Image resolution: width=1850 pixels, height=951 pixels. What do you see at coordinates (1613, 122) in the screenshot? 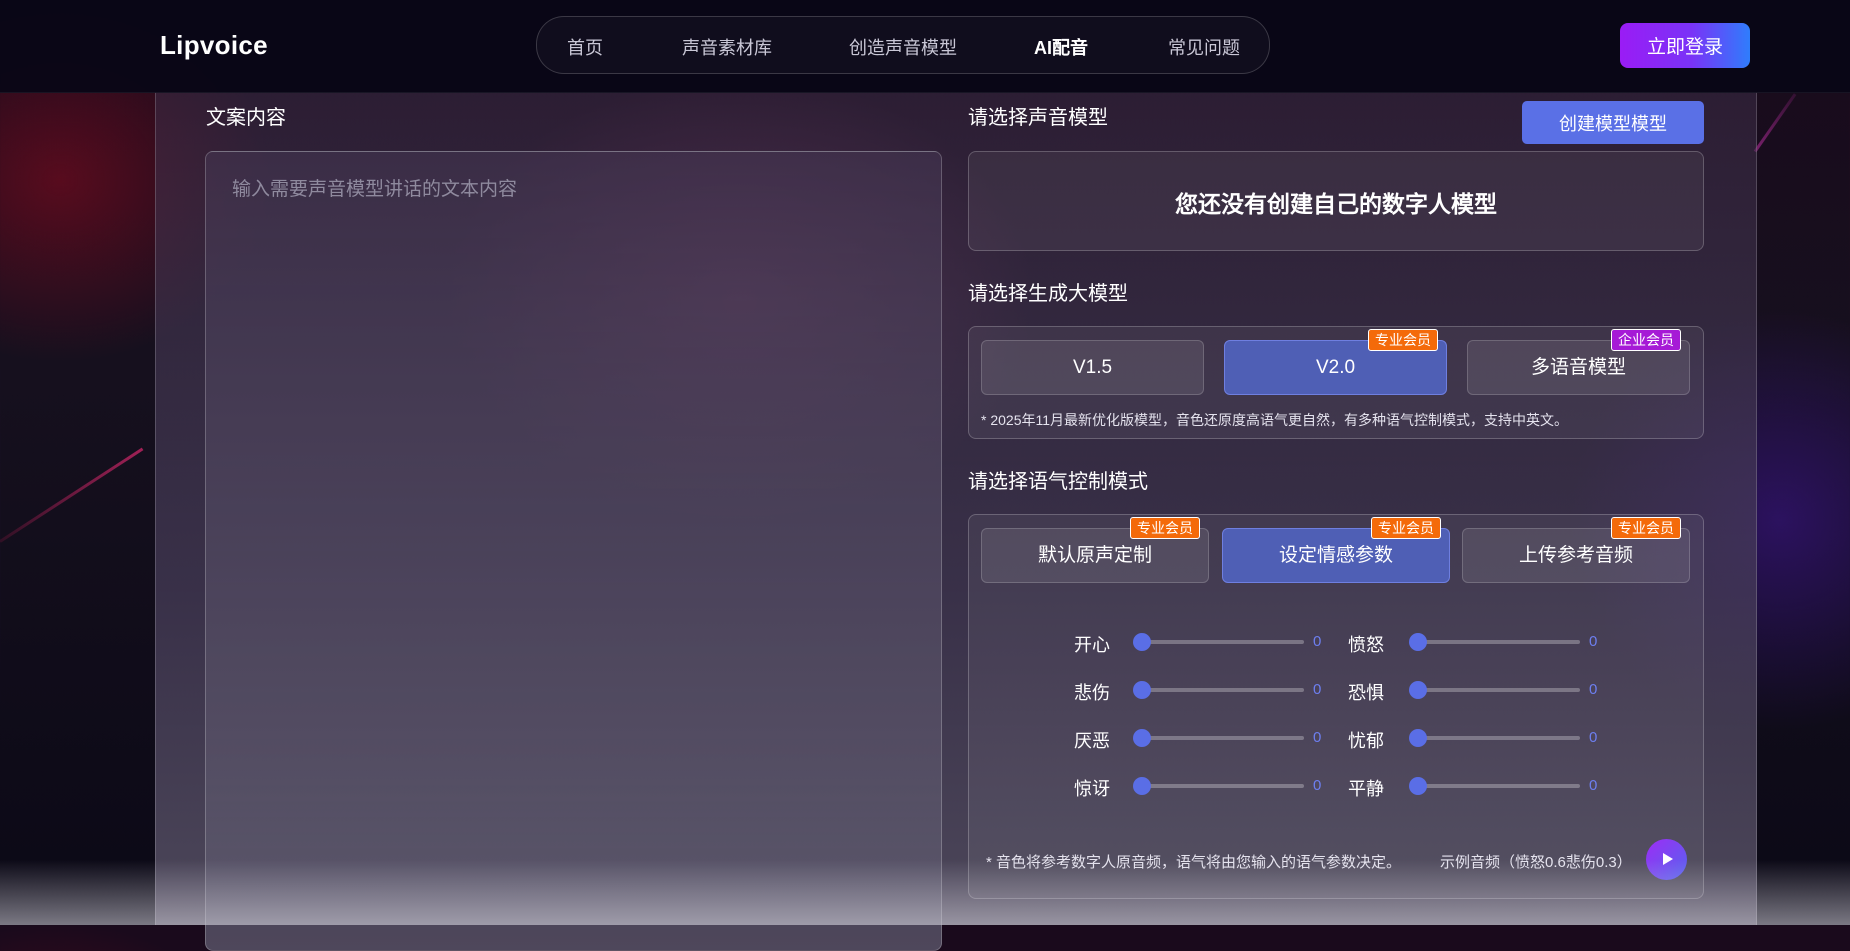
I see `create-model-button: 创建模型模型` at bounding box center [1613, 122].